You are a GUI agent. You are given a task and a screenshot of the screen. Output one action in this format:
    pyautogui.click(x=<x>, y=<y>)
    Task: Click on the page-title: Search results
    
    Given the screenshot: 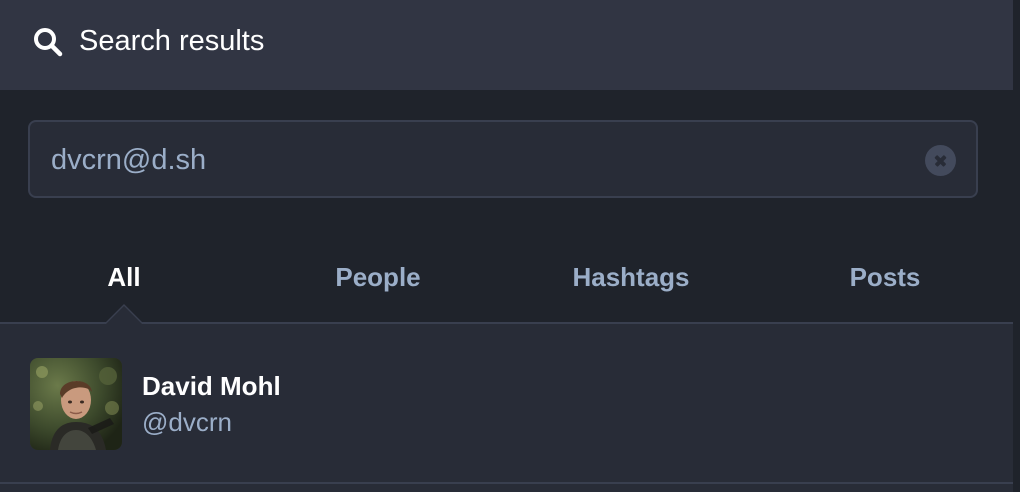 What is the action you would take?
    pyautogui.click(x=172, y=41)
    